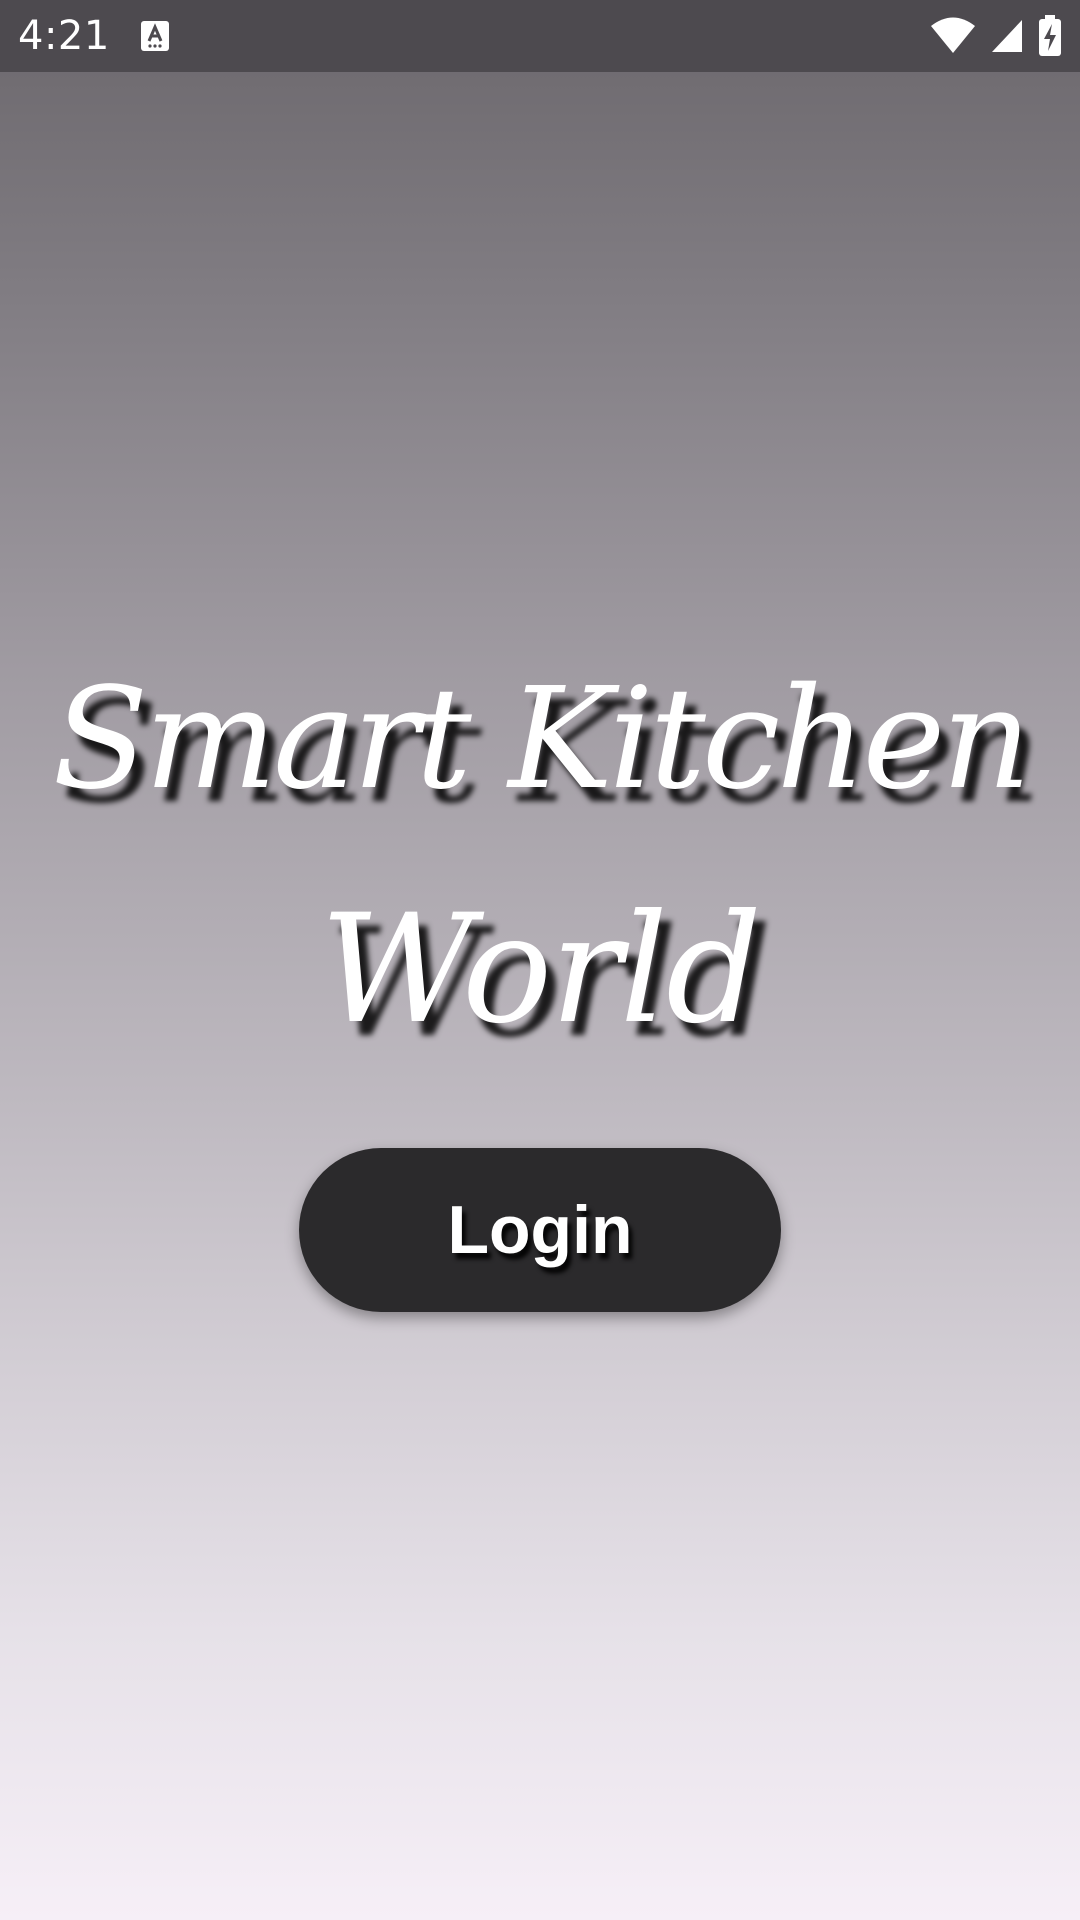 Image resolution: width=1080 pixels, height=1920 pixels. I want to click on login-button: Login, so click(540, 1230).